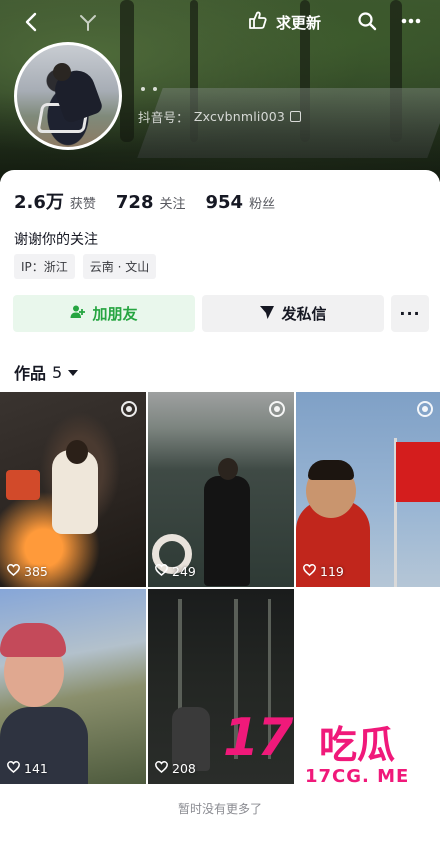  Describe the element at coordinates (39, 202) in the screenshot. I see `likes-count: 2.6万` at that location.